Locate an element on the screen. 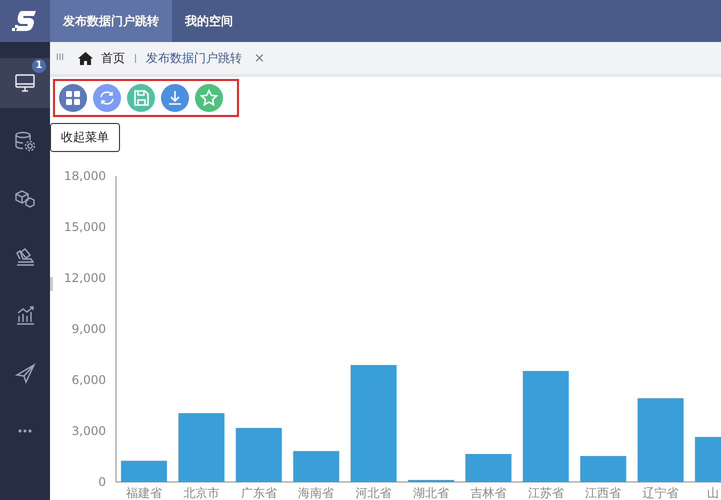  x-tick-label: 吉林省 is located at coordinates (488, 493).